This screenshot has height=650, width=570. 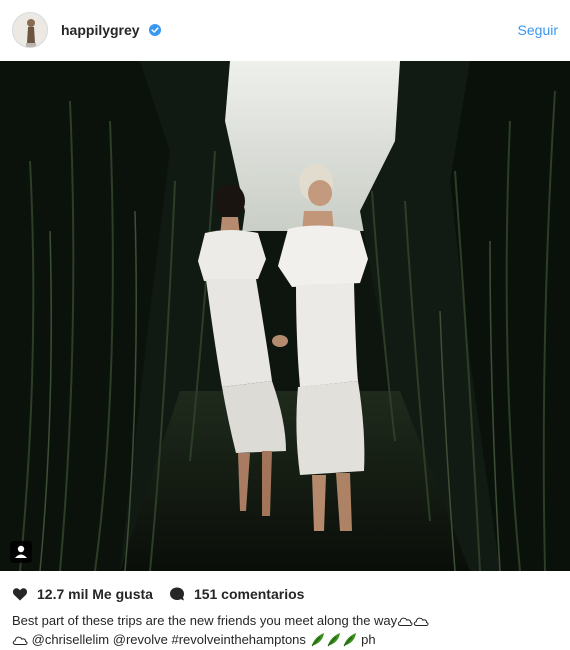 I want to click on follow-button: Seguir, so click(x=538, y=30).